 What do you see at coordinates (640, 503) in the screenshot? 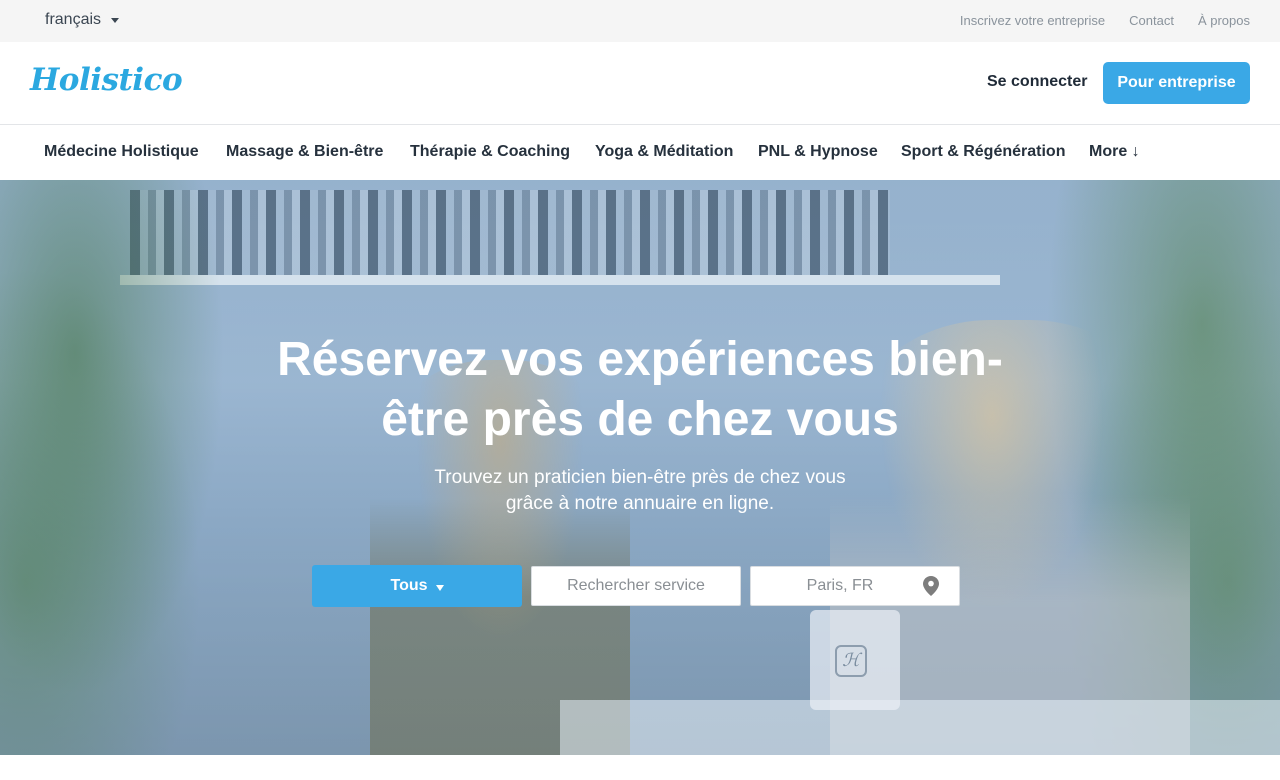
I see `hero-subtitle-line2: grâce à notre annuaire en ligne.` at bounding box center [640, 503].